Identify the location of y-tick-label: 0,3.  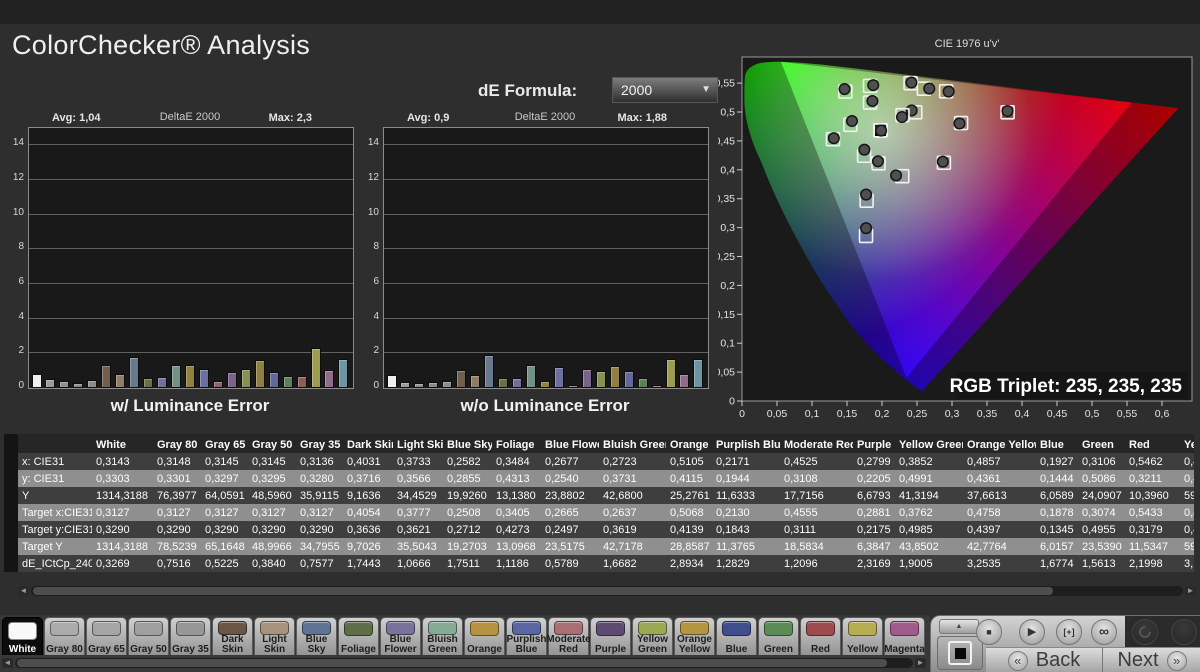
(727, 228).